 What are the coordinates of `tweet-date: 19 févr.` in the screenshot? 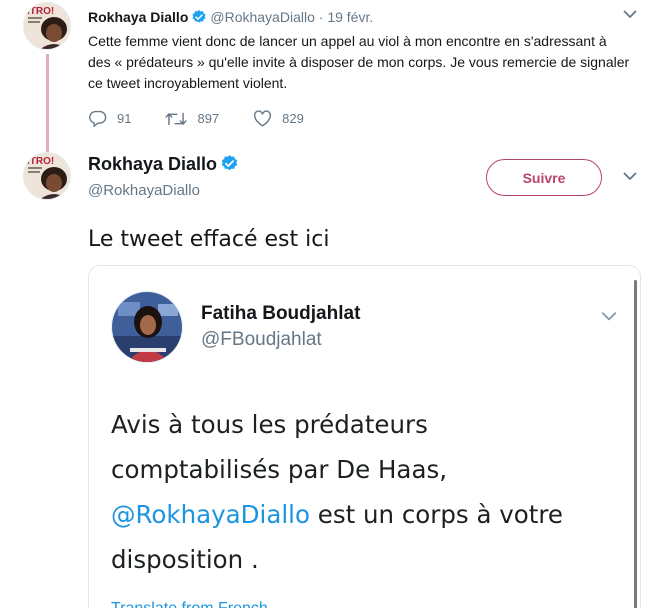 It's located at (350, 17).